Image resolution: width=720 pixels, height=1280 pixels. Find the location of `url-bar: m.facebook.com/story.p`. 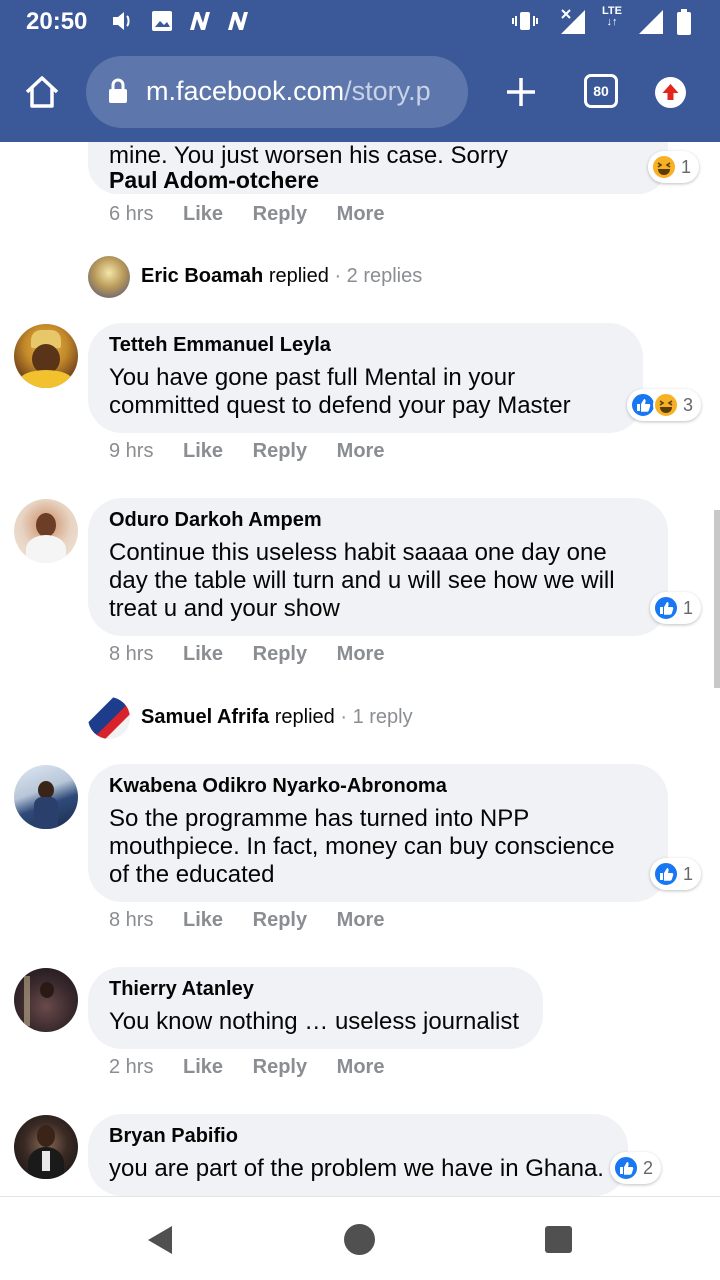

url-bar: m.facebook.com/story.p is located at coordinates (277, 92).